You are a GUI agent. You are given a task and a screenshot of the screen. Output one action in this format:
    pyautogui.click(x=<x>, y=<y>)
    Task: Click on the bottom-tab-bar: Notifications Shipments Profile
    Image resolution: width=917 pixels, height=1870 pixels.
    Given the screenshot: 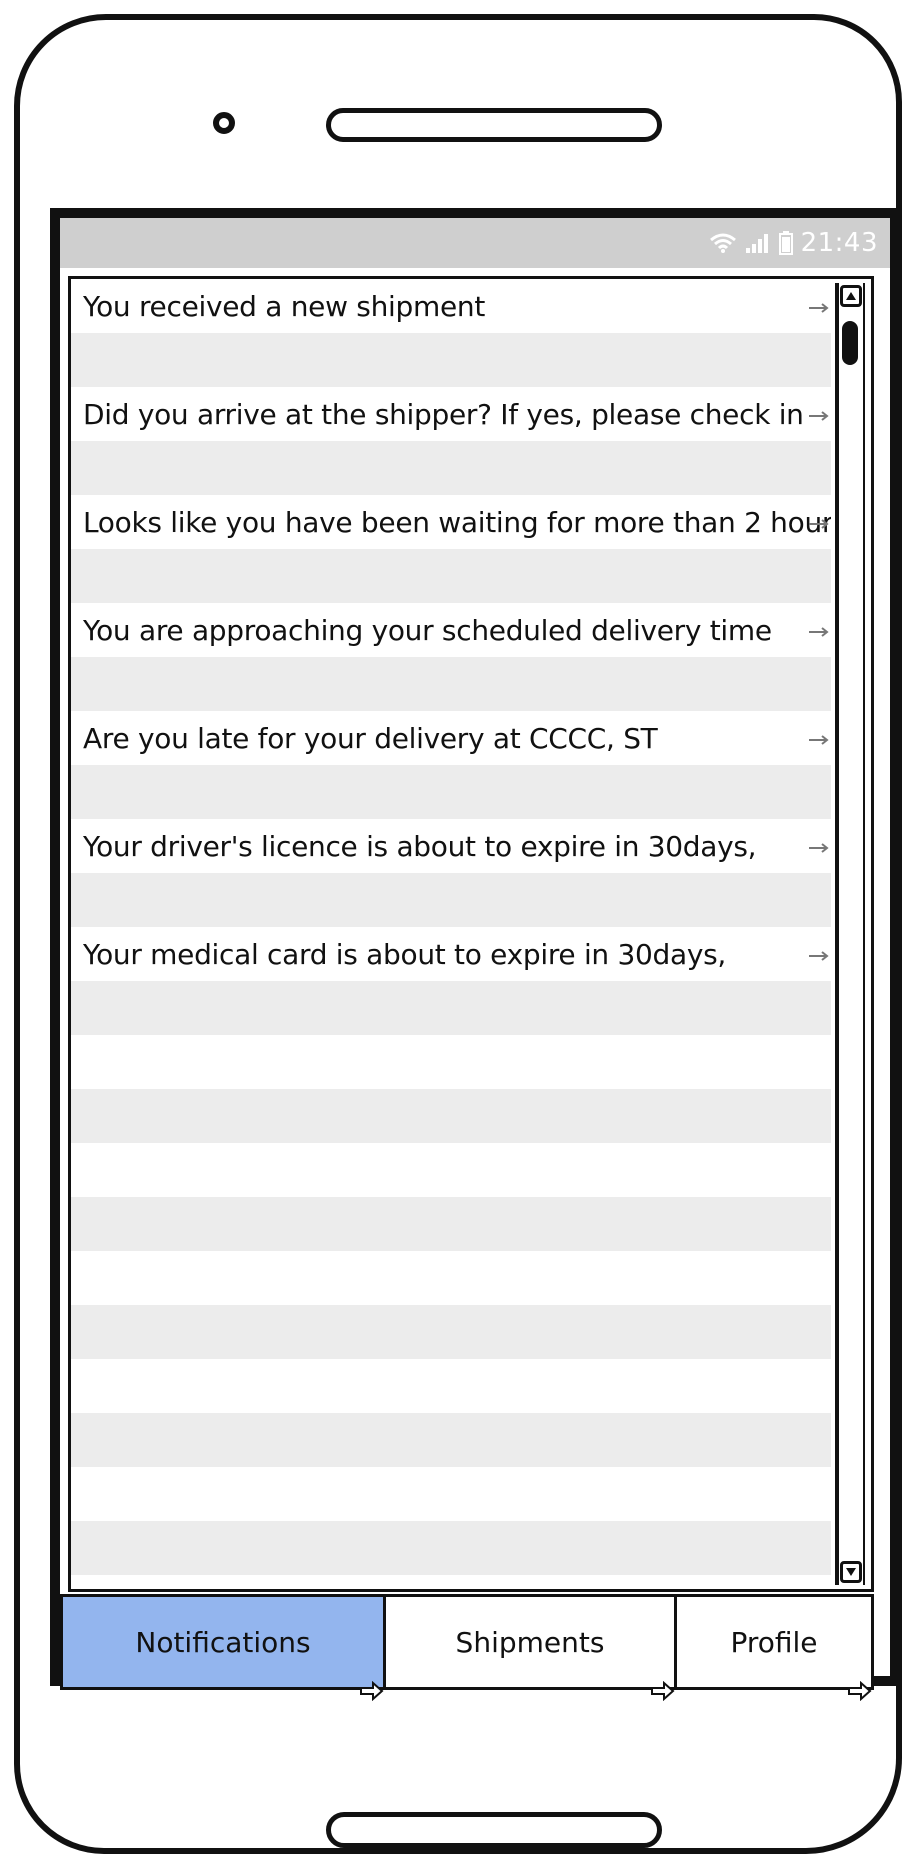 What is the action you would take?
    pyautogui.click(x=480, y=1648)
    